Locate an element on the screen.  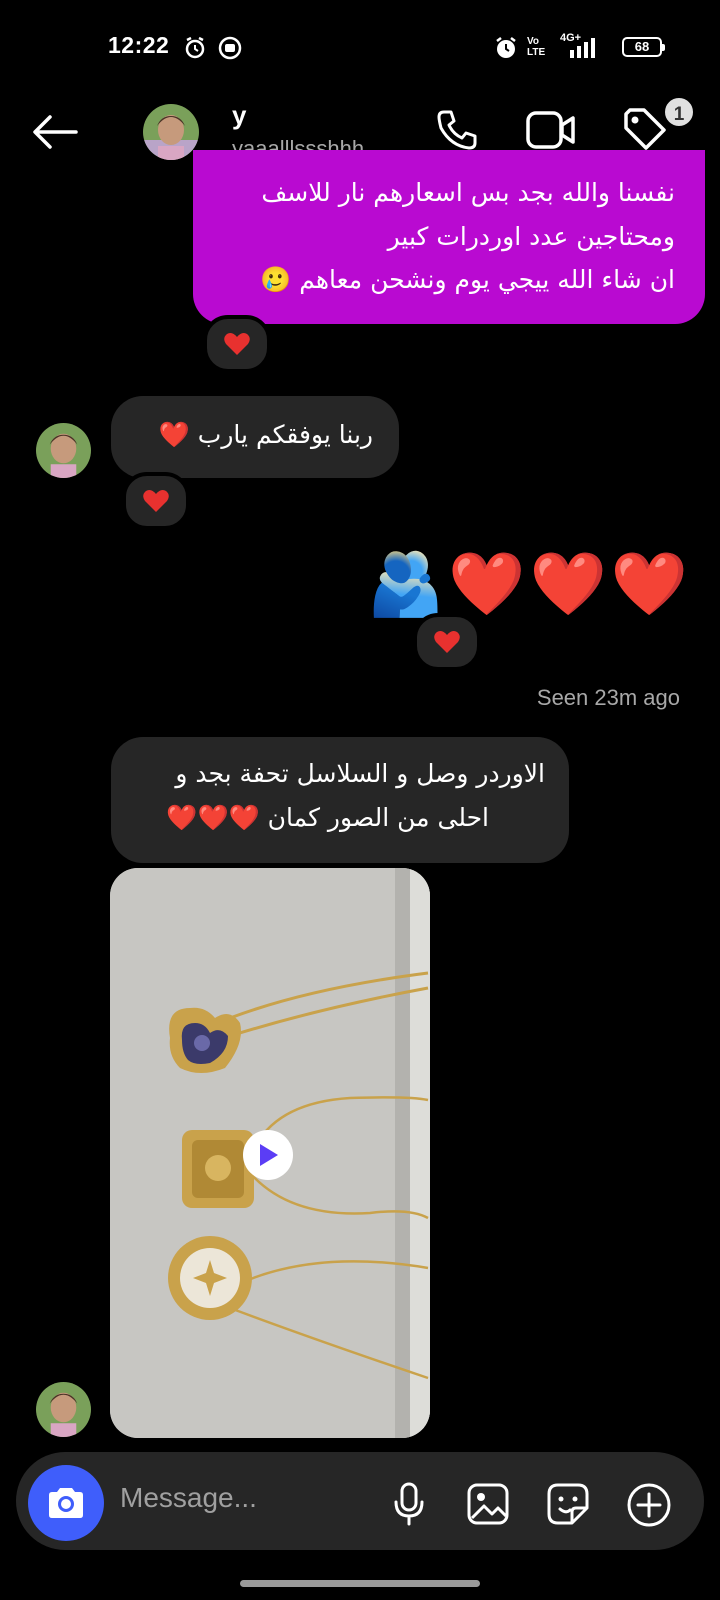
notification-badge: 1 is located at coordinates (679, 112).